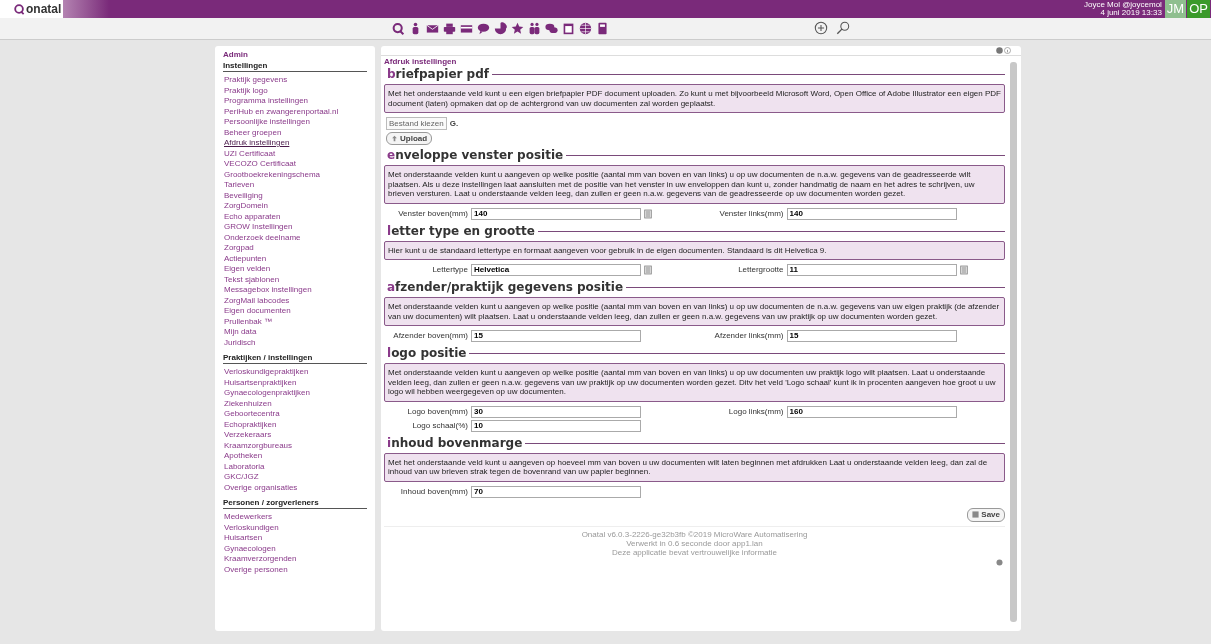 Image resolution: width=1211 pixels, height=644 pixels. I want to click on sidebar-item: Huisartsen, so click(295, 538).